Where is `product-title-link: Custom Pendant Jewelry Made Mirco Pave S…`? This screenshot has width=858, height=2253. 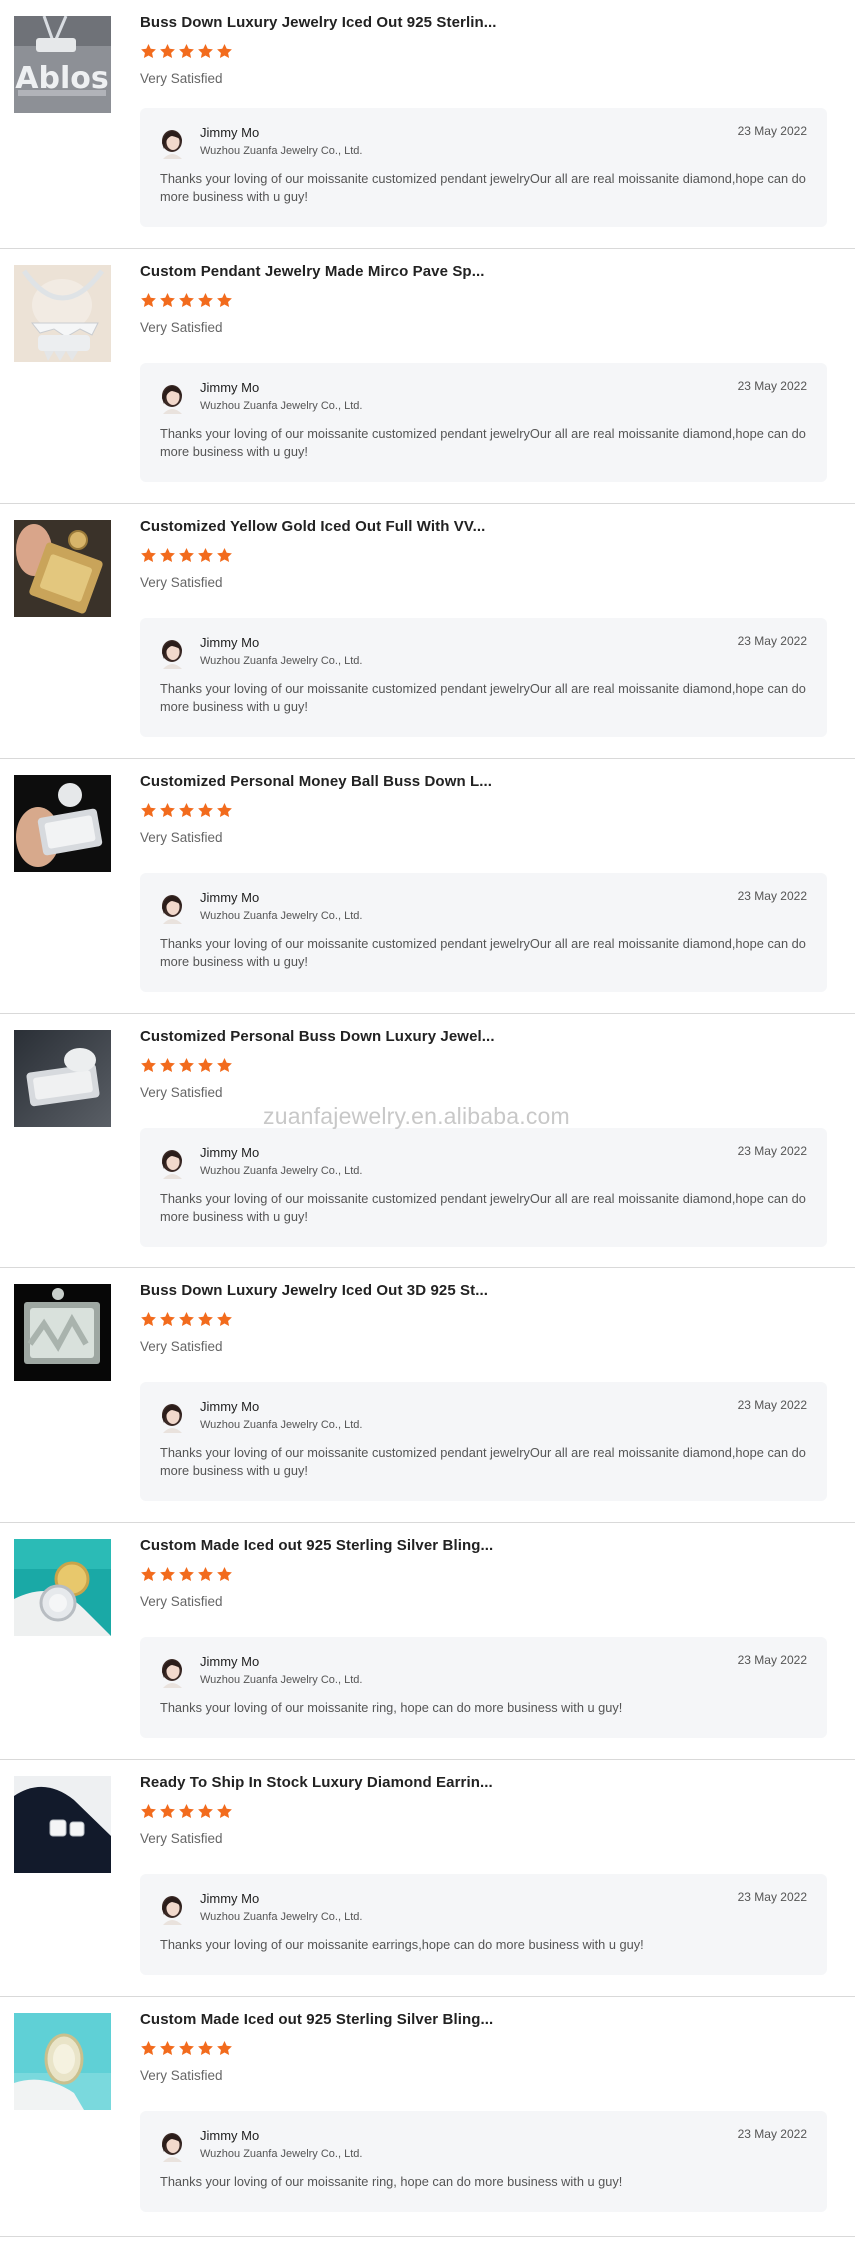 product-title-link: Custom Pendant Jewelry Made Mirco Pave S… is located at coordinates (312, 271).